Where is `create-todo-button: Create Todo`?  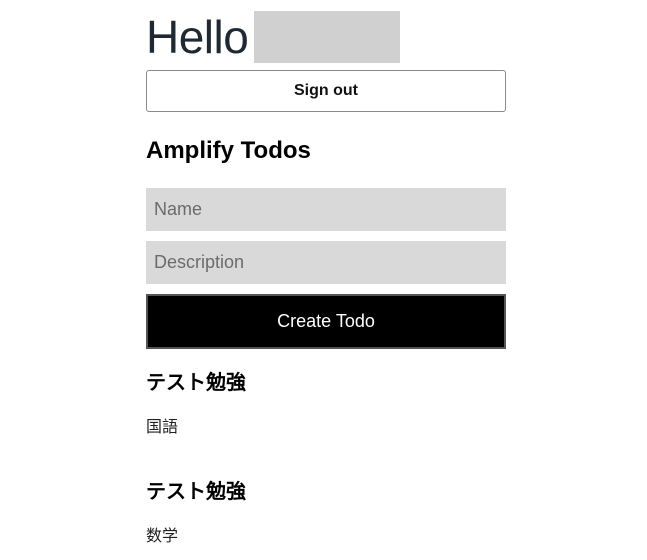
create-todo-button: Create Todo is located at coordinates (326, 321).